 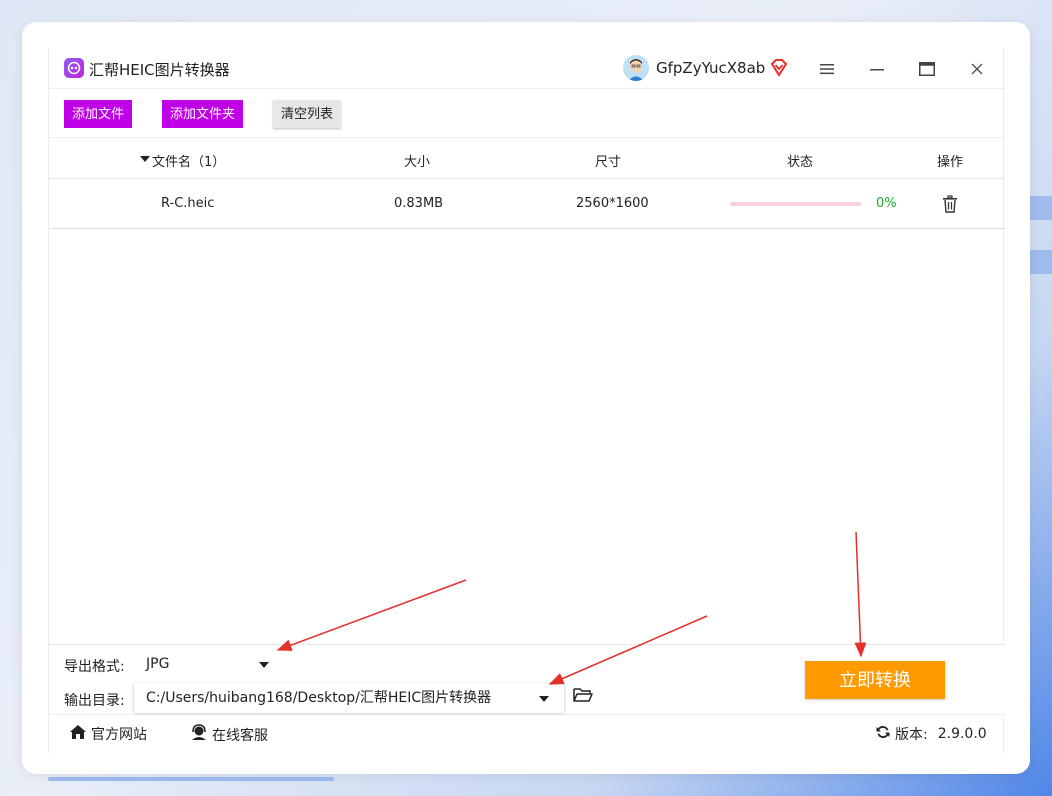 I want to click on file-dimensions: 2560*1600, so click(x=612, y=203).